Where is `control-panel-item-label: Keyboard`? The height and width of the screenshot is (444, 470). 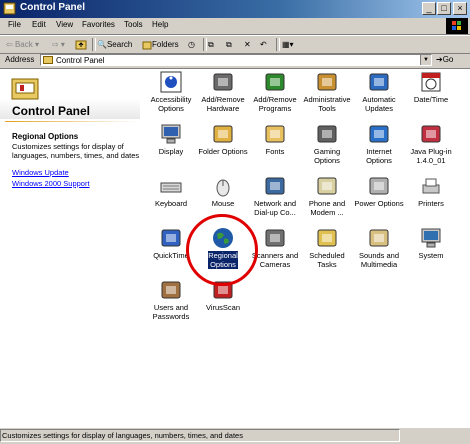
control-panel-item-label: Keyboard is located at coordinates (171, 203).